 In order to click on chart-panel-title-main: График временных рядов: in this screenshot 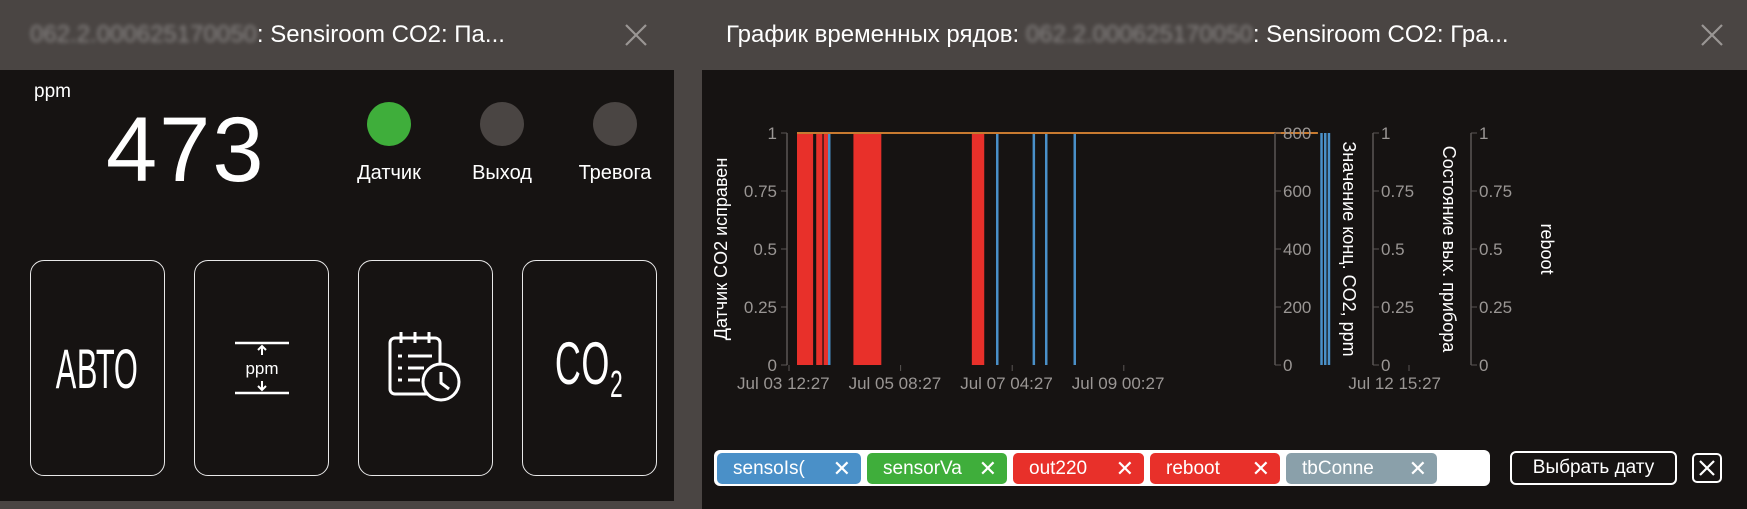, I will do `click(876, 34)`.